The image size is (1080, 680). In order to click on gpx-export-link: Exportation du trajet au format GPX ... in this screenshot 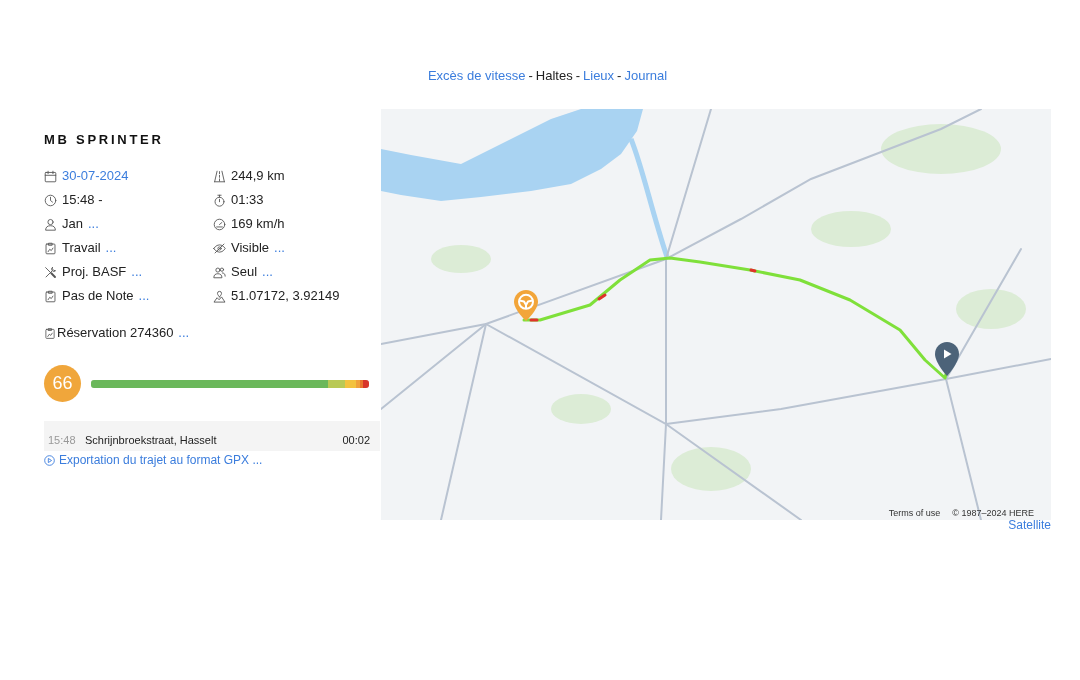, I will do `click(153, 460)`.